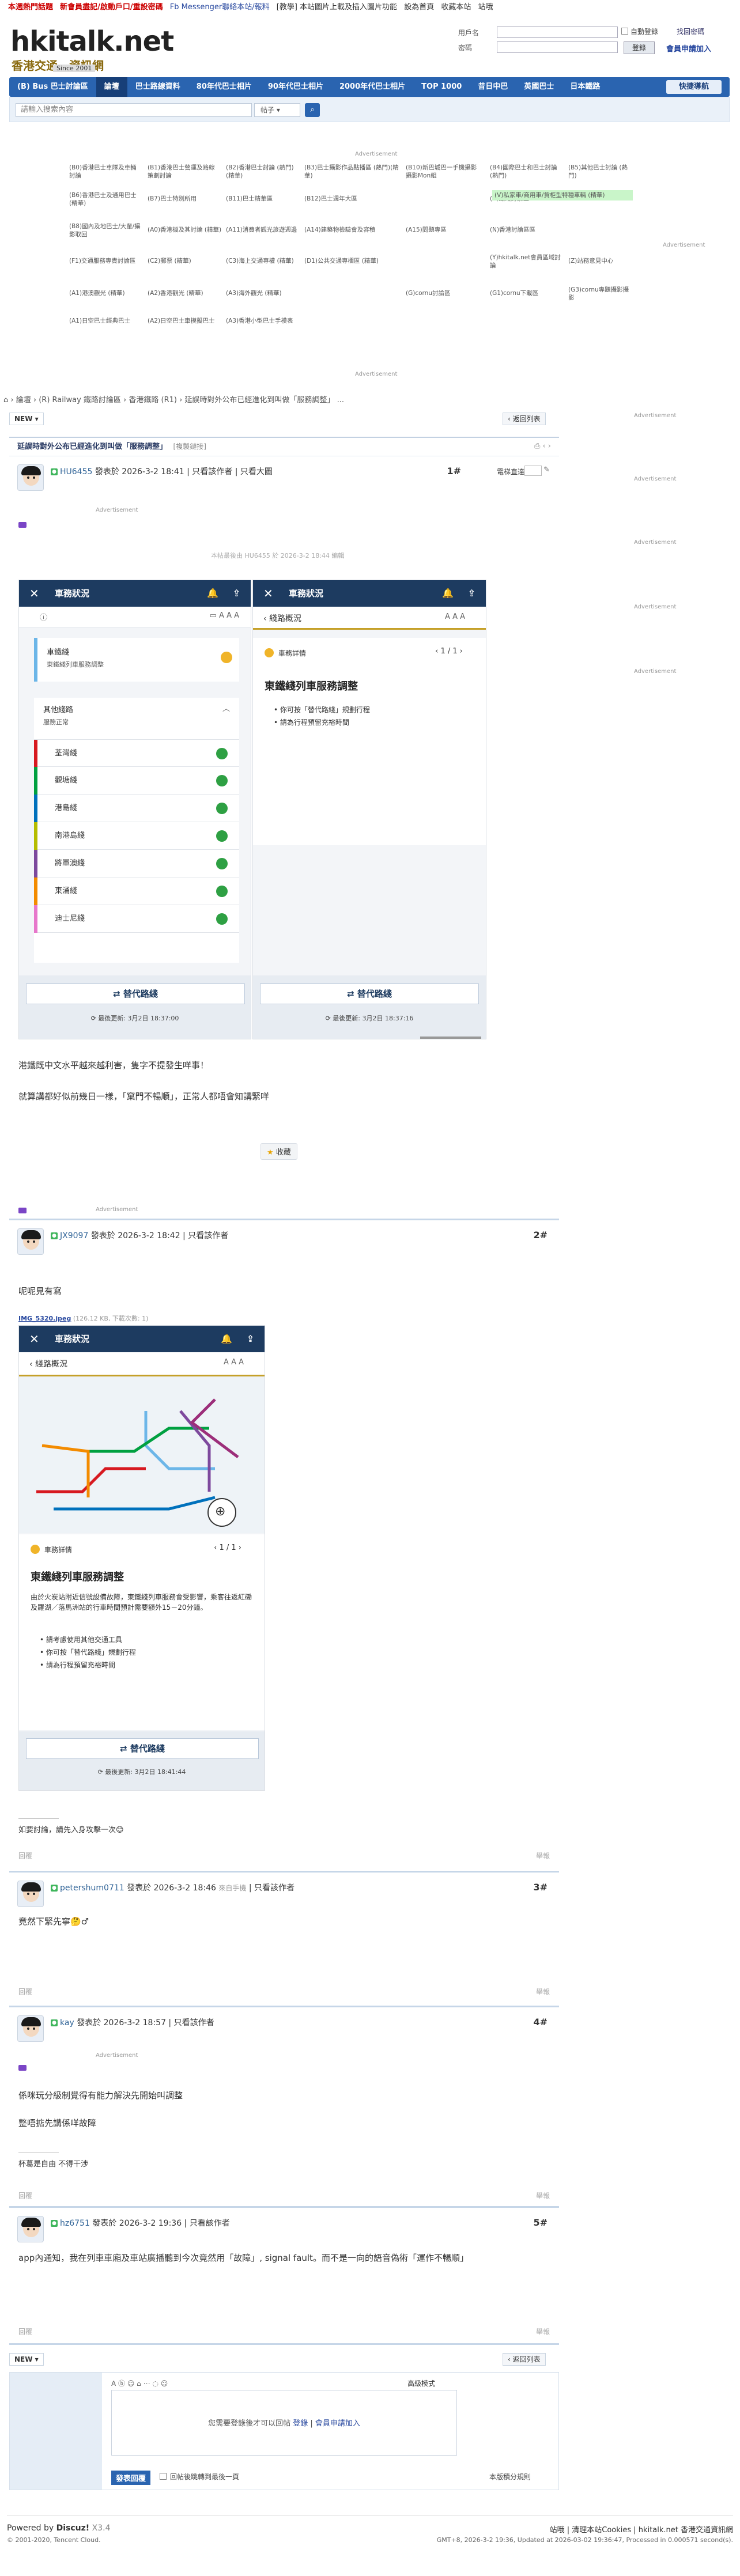 Image resolution: width=740 pixels, height=2576 pixels. What do you see at coordinates (97, 293) in the screenshot?
I see `forum-link: (A1)港澳觀光 (精華)` at bounding box center [97, 293].